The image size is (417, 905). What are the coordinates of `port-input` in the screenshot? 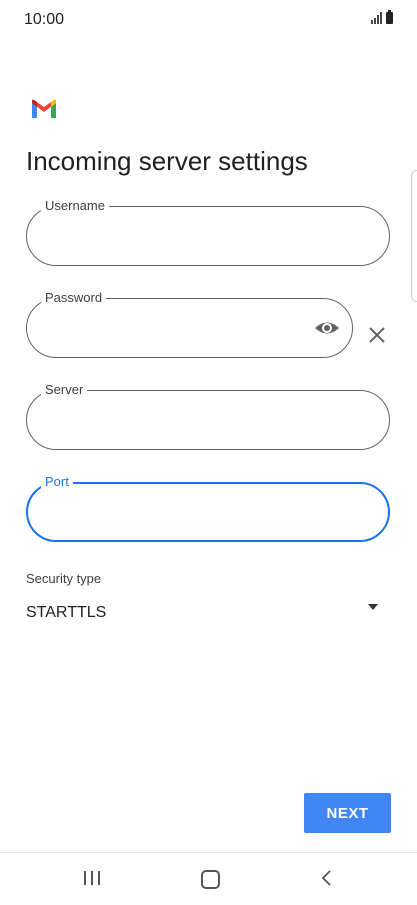 It's located at (208, 512).